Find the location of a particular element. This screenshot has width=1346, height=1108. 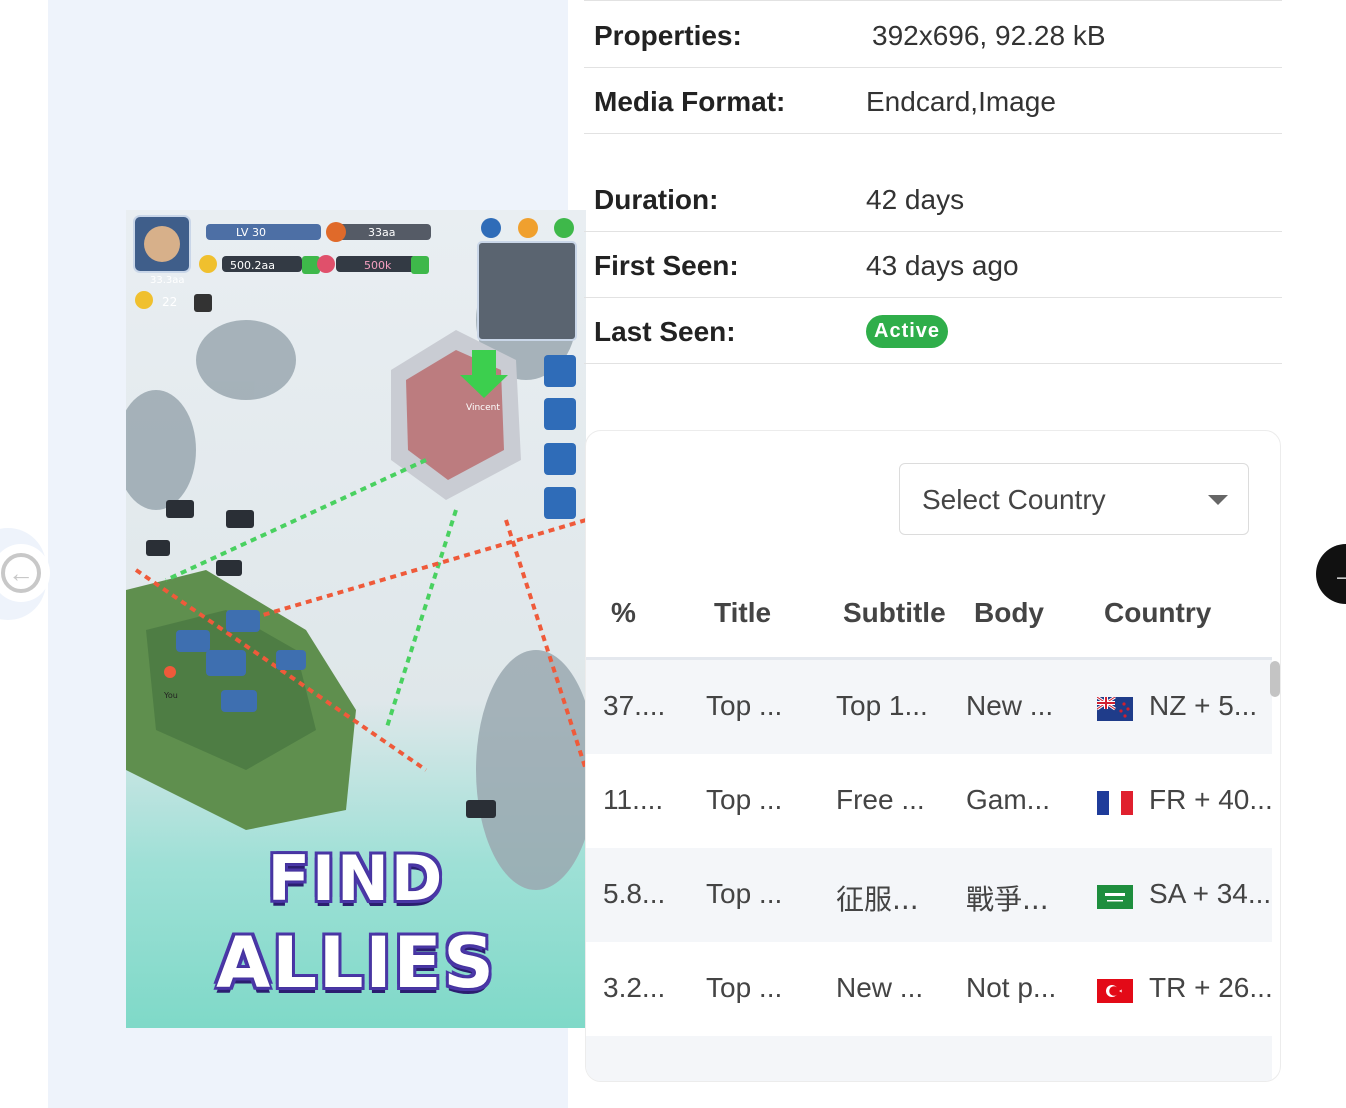

first-seen-value: 43 days ago is located at coordinates (942, 265).